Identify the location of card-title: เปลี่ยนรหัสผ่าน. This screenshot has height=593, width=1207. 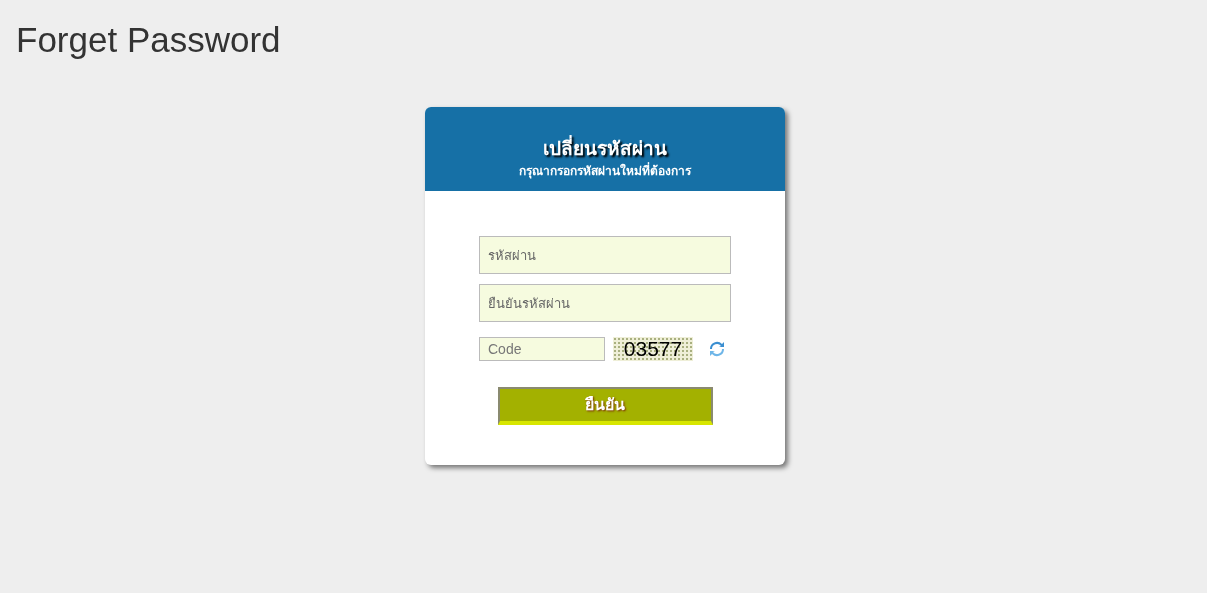
(605, 148).